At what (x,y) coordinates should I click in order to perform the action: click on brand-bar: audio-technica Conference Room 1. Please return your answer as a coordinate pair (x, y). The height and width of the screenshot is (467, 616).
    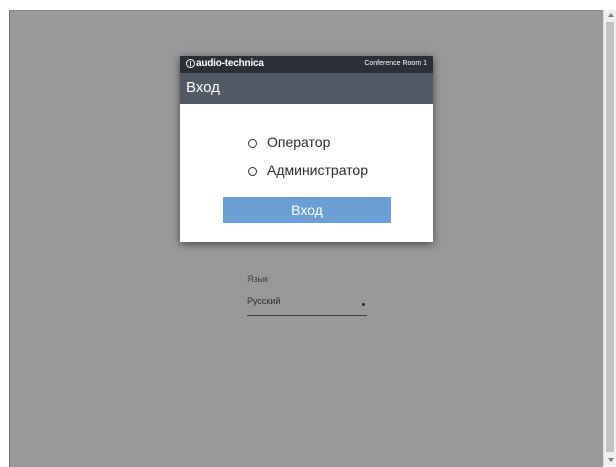
    Looking at the image, I should click on (306, 64).